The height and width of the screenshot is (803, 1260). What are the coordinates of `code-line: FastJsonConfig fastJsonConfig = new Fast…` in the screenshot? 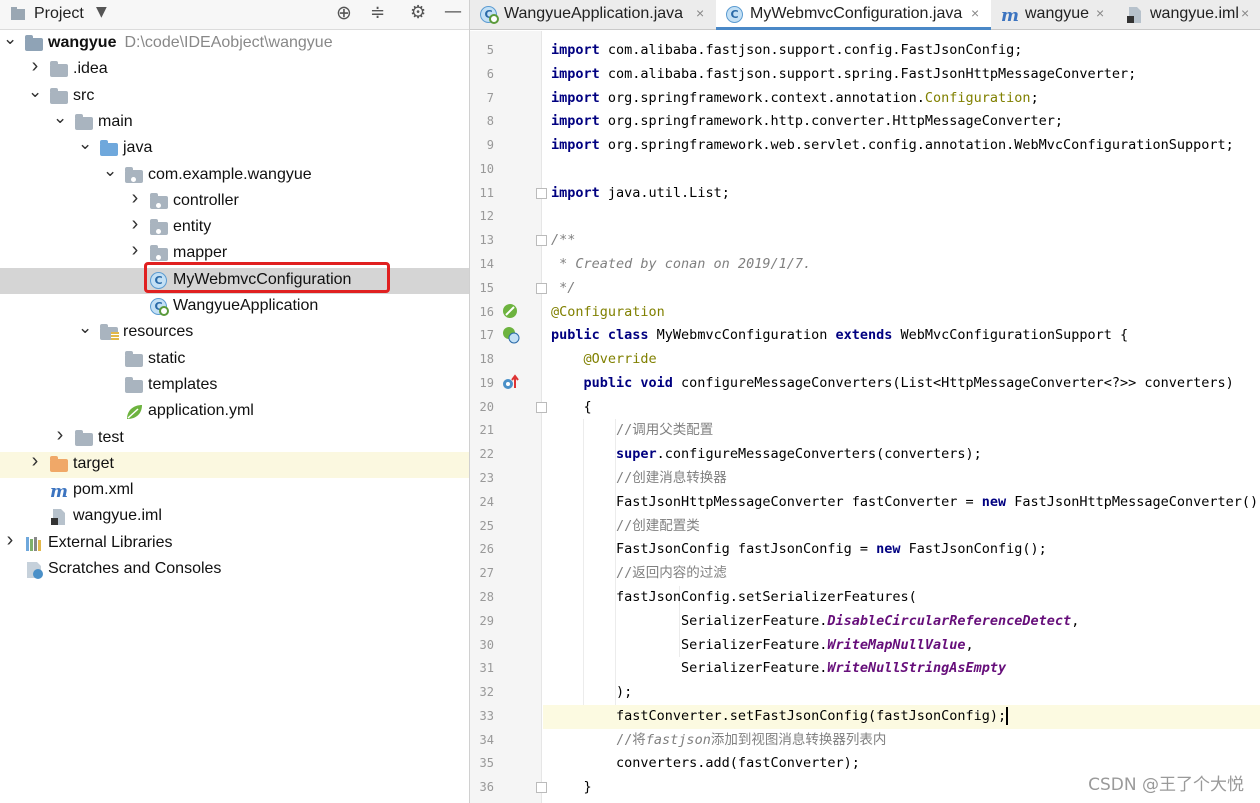 It's located at (901, 550).